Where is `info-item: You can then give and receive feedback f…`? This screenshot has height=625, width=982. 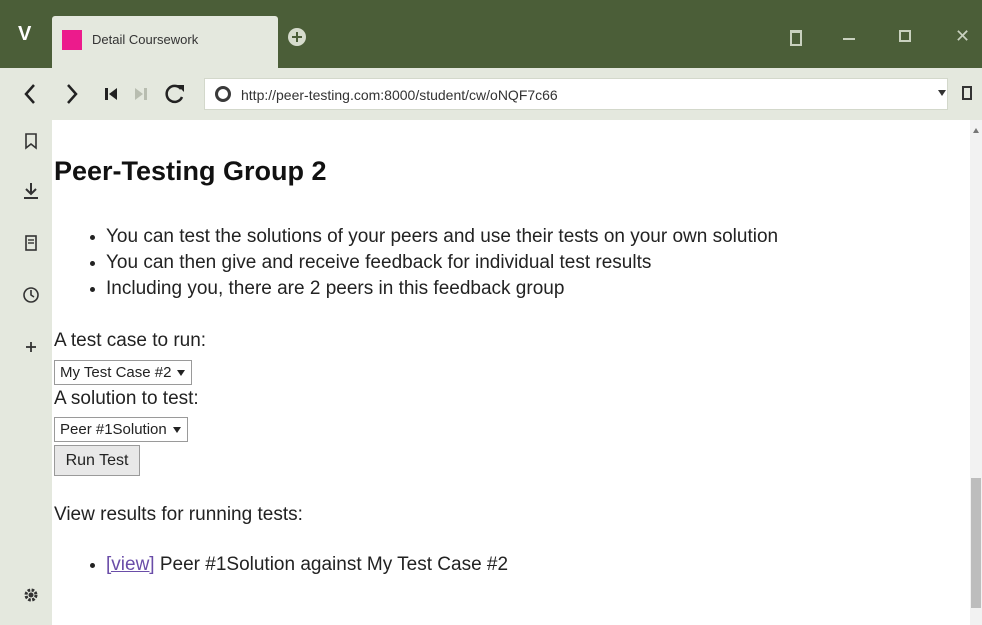
info-item: You can then give and receive feedback f… is located at coordinates (433, 263).